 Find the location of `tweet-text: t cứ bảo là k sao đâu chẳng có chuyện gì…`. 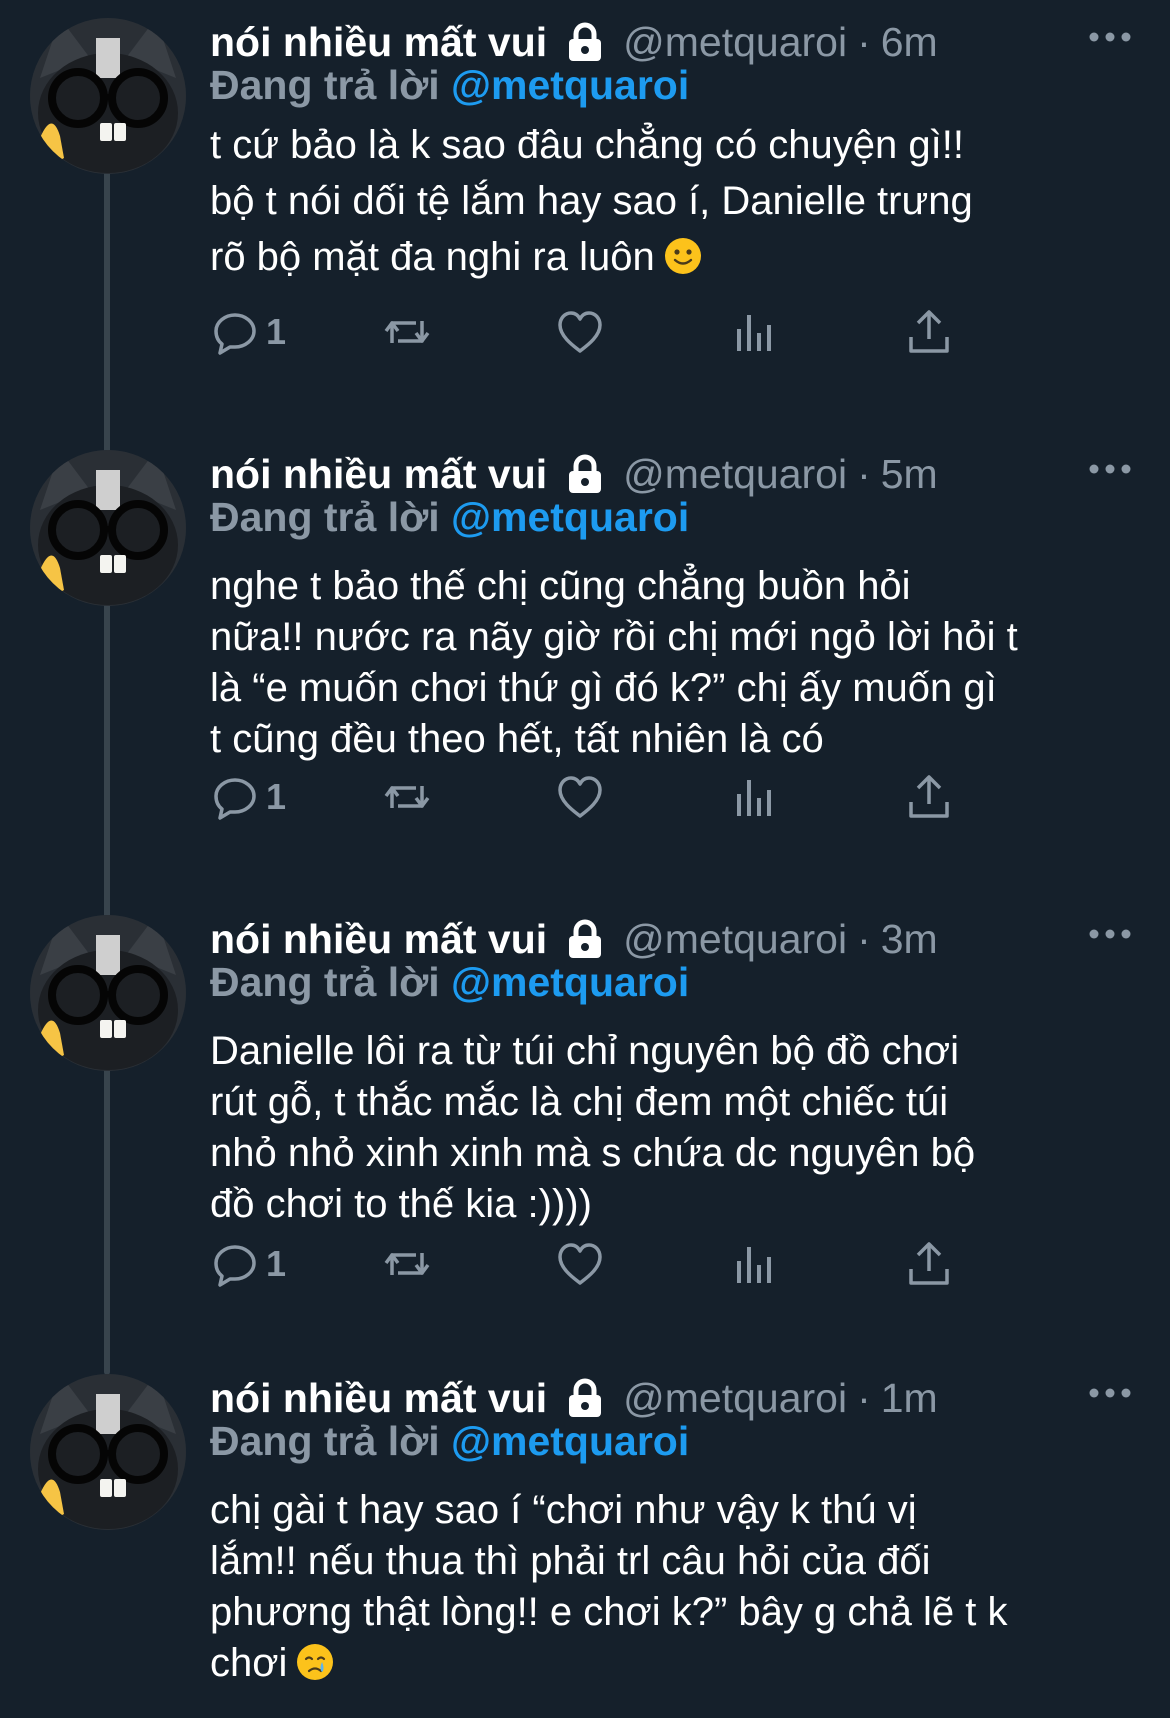

tweet-text: t cứ bảo là k sao đâu chẳng có chuyện gì… is located at coordinates (675, 201).